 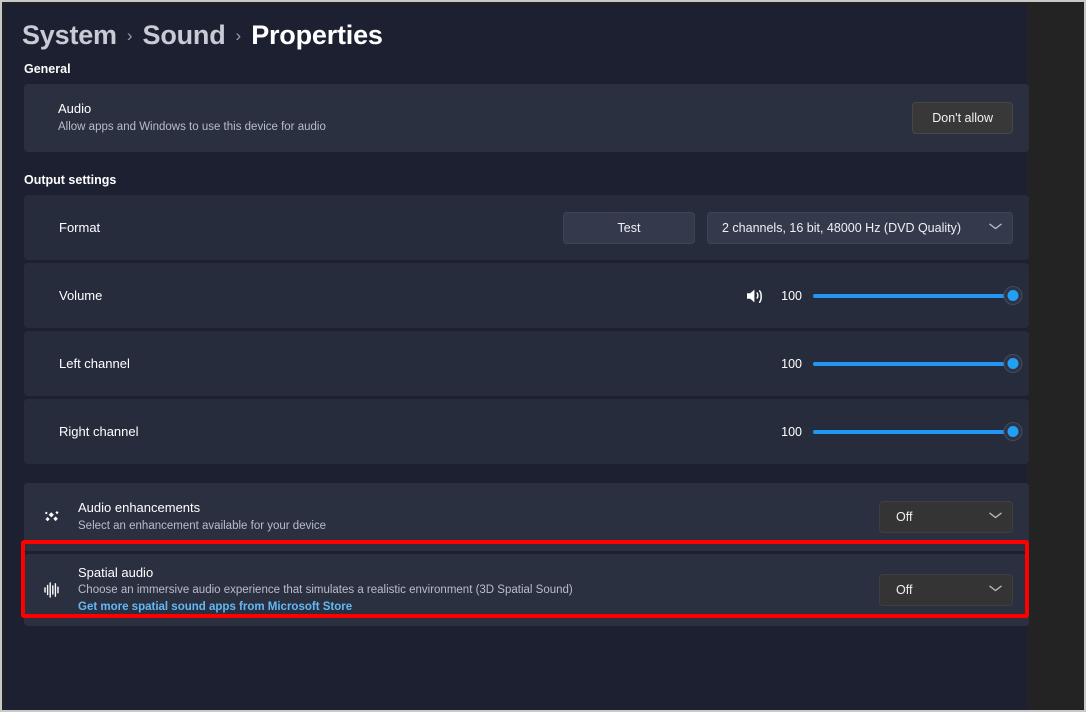 I want to click on right-channel-slider-fill, so click(x=913, y=431).